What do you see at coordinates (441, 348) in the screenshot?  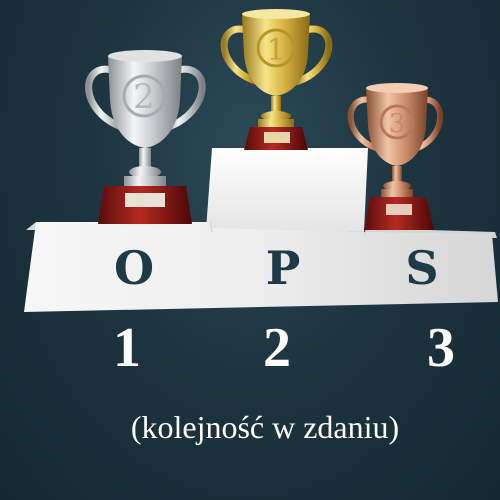 I see `rank-number-3: 3` at bounding box center [441, 348].